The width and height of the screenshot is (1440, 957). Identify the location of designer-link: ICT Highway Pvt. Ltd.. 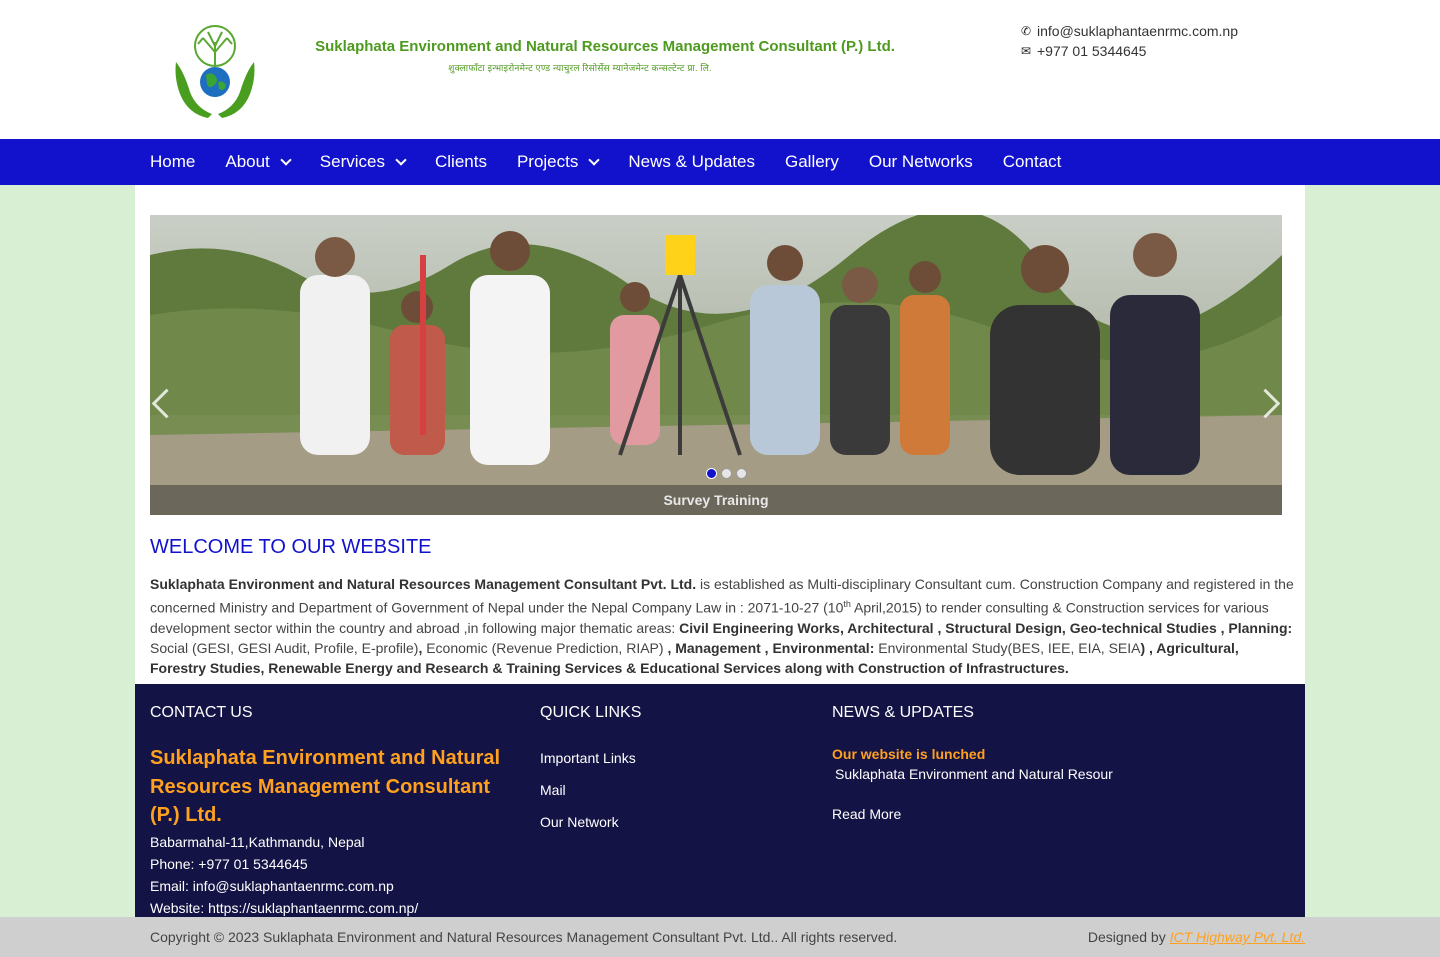
(1237, 937).